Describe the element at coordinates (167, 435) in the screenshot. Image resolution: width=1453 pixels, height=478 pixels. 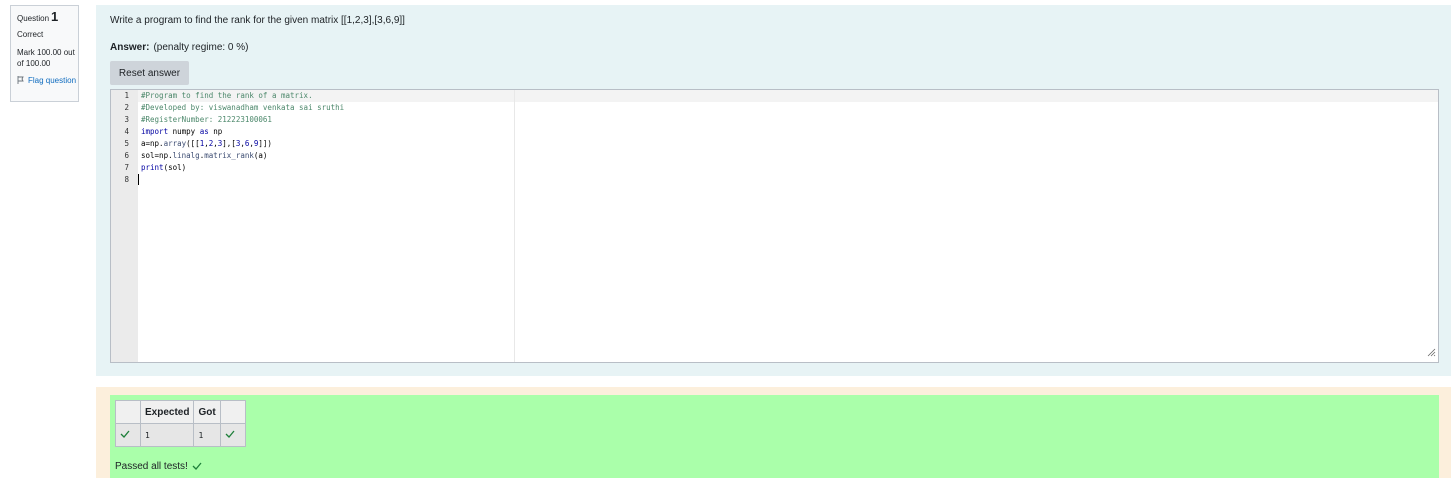
I see `expected-cell: 1` at that location.